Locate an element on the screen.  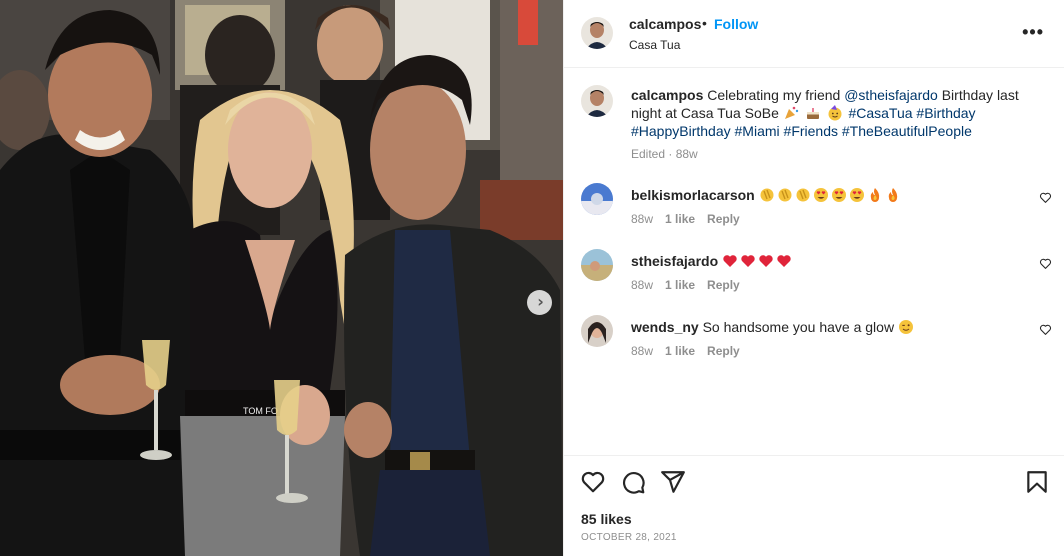
comment-username: wends_ny is located at coordinates (665, 327).